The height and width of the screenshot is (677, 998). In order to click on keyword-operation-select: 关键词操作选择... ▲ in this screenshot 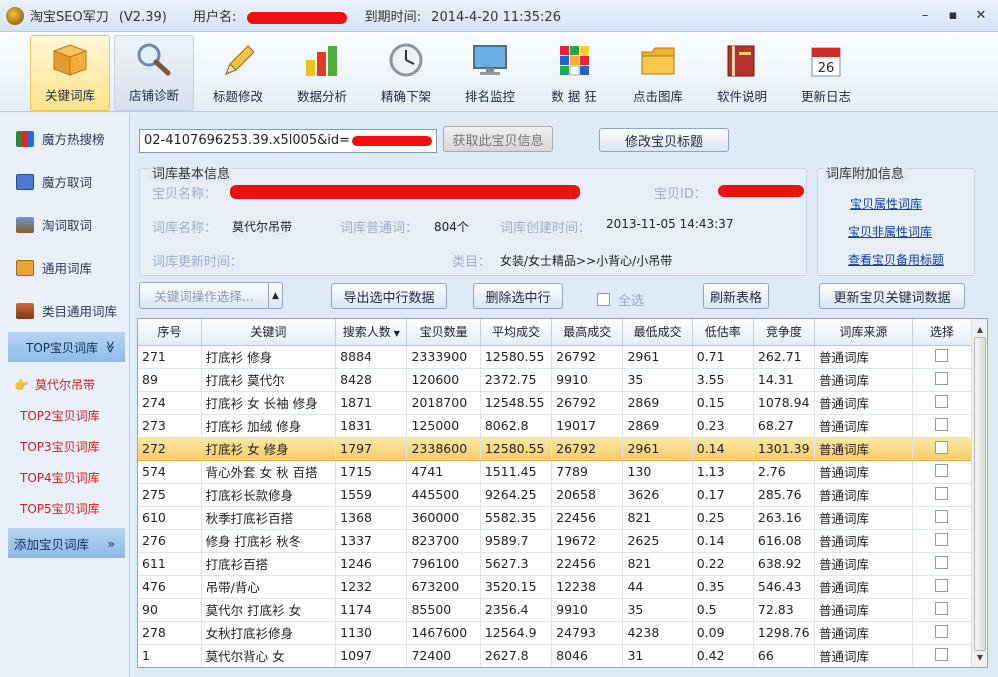, I will do `click(211, 295)`.